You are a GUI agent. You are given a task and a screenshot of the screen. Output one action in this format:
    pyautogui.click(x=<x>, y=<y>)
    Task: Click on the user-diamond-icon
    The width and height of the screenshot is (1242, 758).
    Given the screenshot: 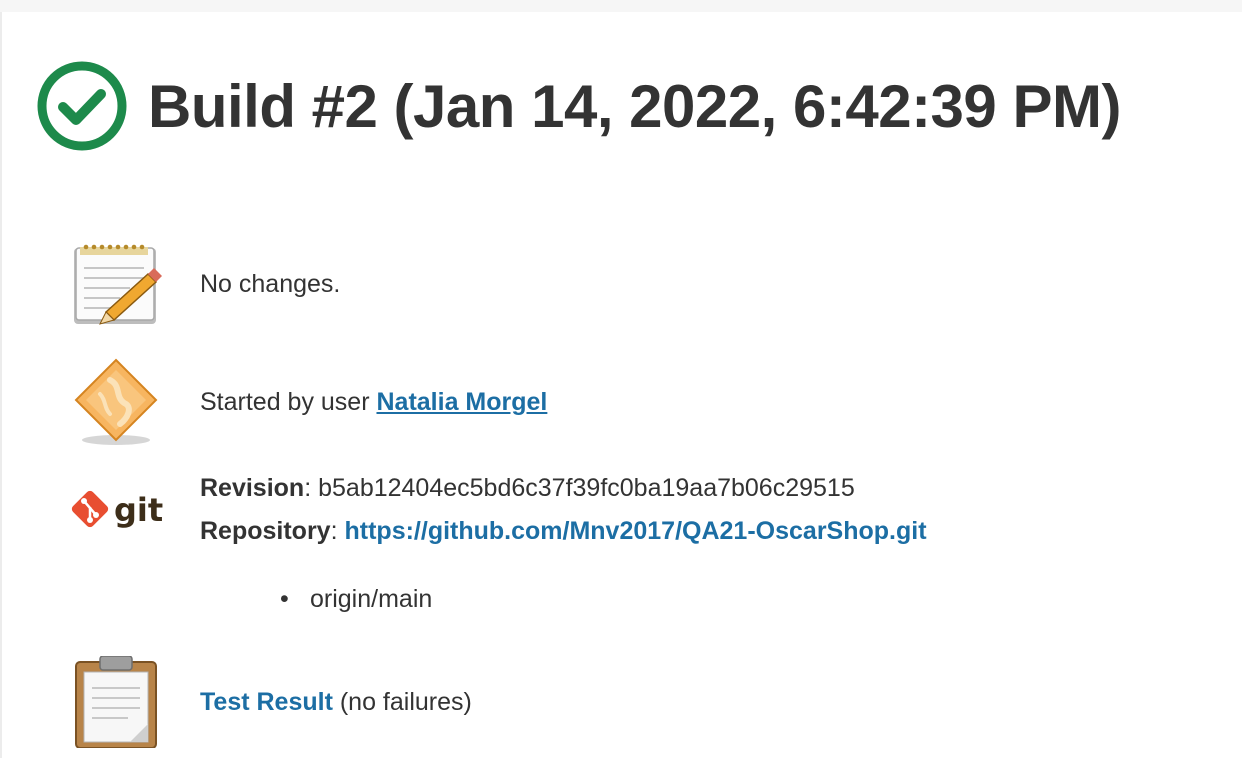 What is the action you would take?
    pyautogui.click(x=116, y=402)
    